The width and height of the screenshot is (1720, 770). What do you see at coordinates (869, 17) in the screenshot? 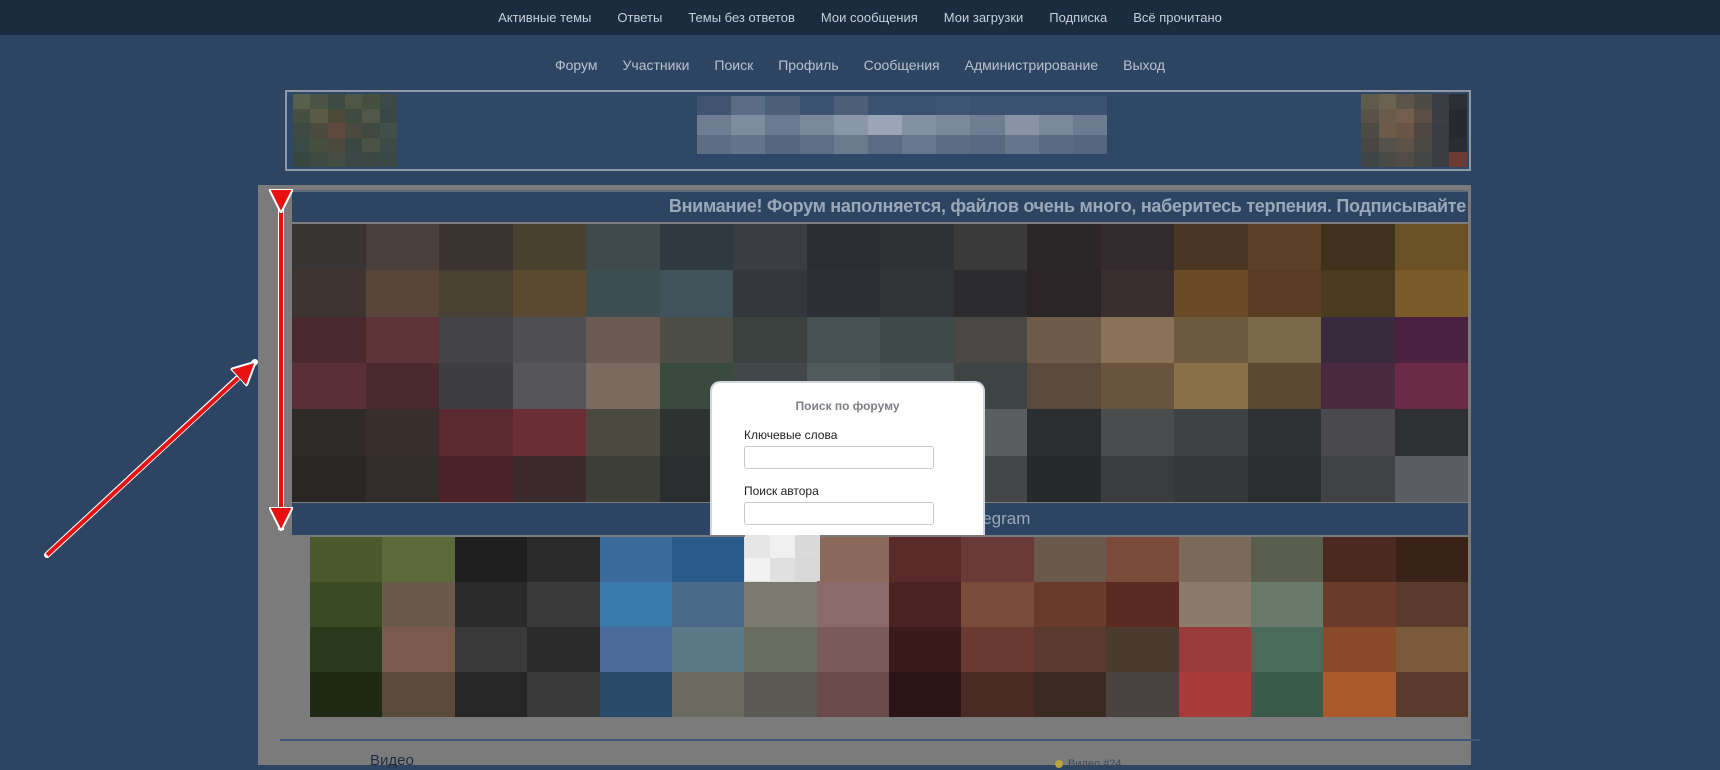
I see `top-nav-my-posts: Мои сообщения` at bounding box center [869, 17].